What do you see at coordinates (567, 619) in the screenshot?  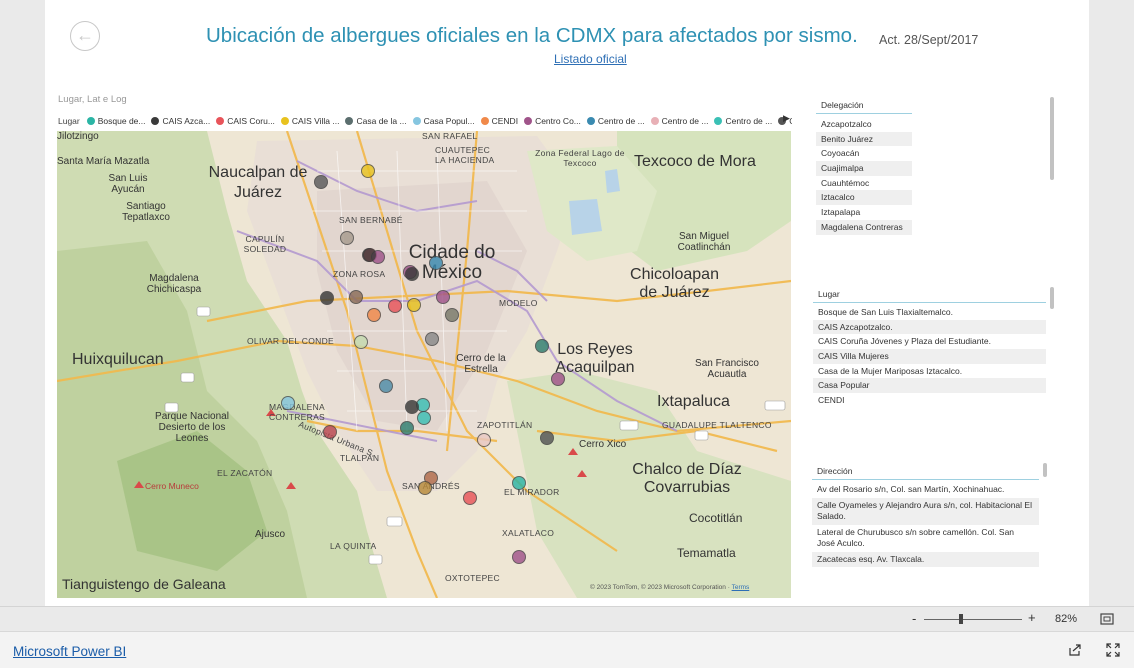 I see `zoom-bar: - + 82%` at bounding box center [567, 619].